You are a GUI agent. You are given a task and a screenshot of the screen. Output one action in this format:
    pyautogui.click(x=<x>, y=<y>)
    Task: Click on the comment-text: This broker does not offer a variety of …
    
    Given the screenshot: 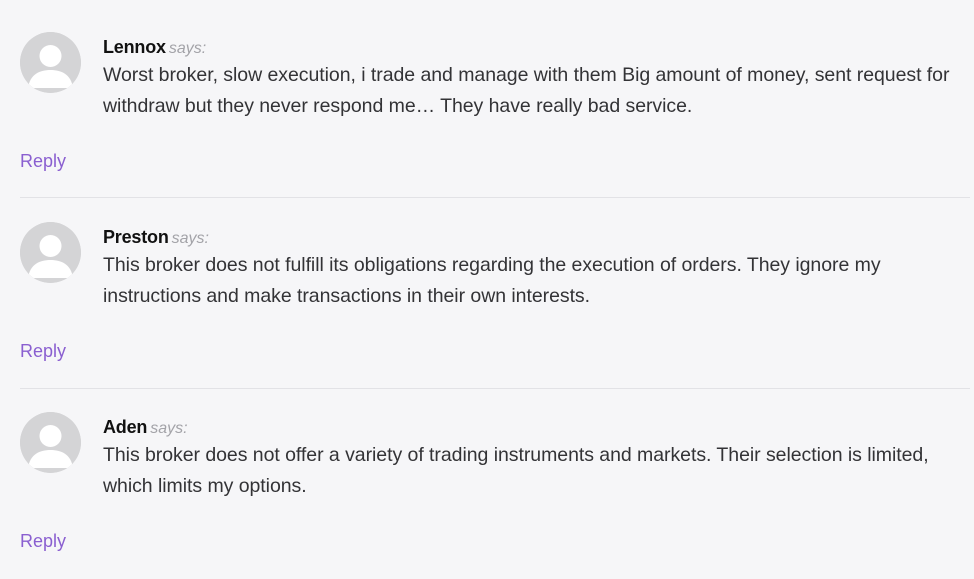 What is the action you would take?
    pyautogui.click(x=516, y=470)
    